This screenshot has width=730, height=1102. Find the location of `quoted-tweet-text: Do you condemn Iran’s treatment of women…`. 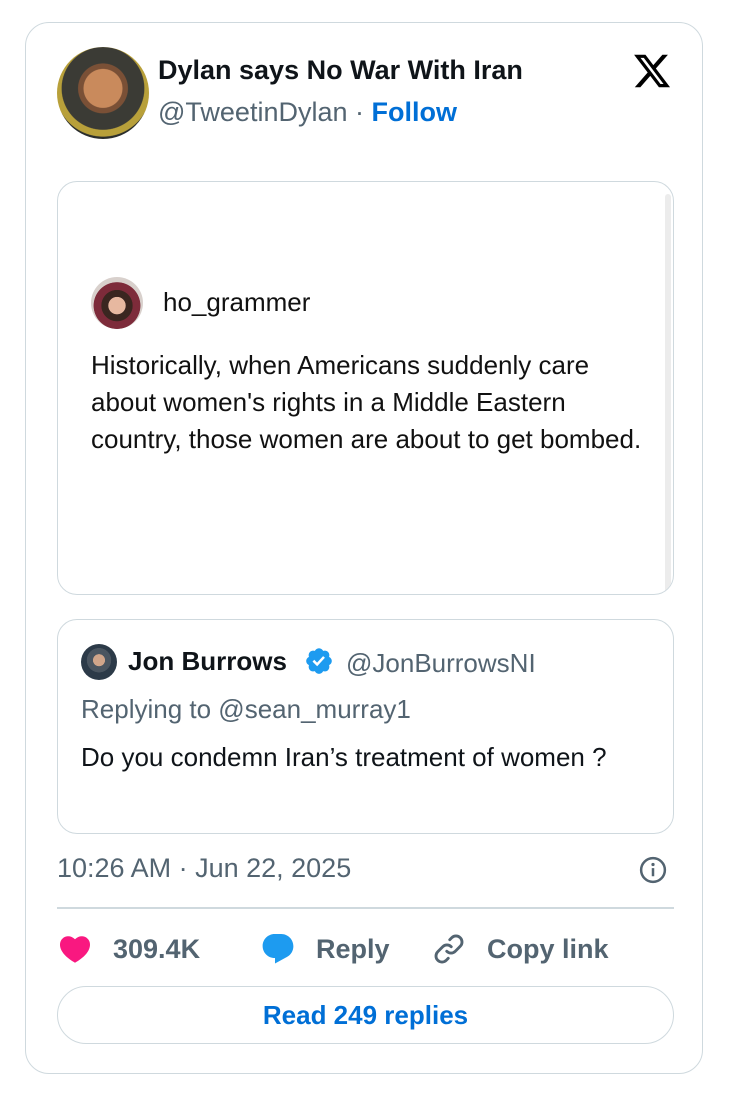

quoted-tweet-text: Do you condemn Iran’s treatment of women… is located at coordinates (344, 757).